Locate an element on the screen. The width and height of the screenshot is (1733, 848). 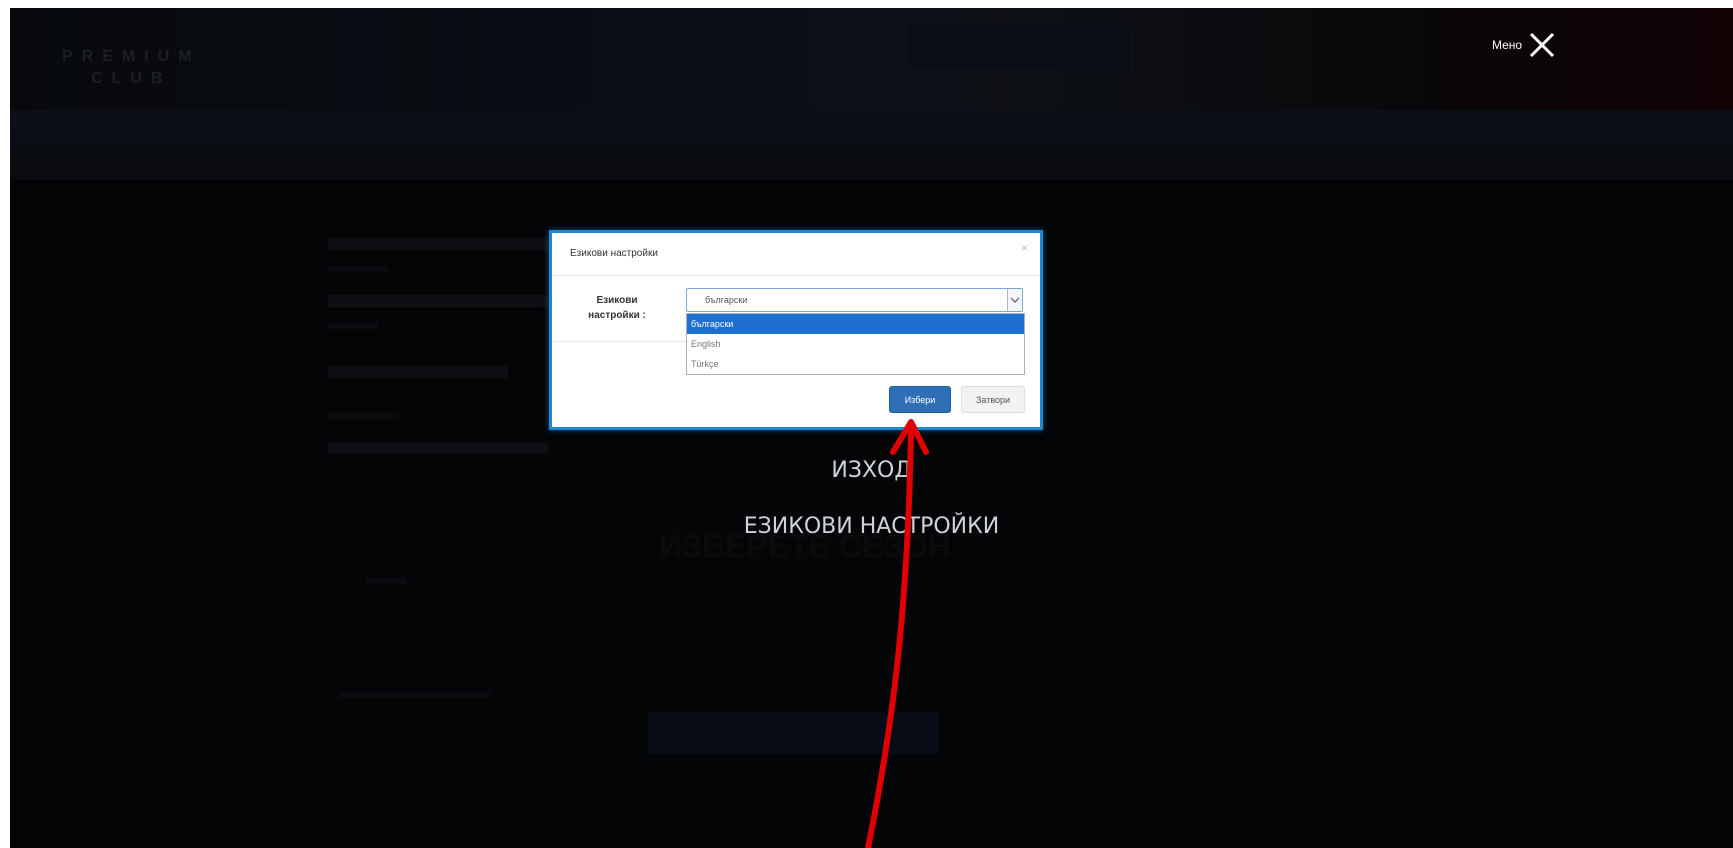
language-select-value: български is located at coordinates (726, 300).